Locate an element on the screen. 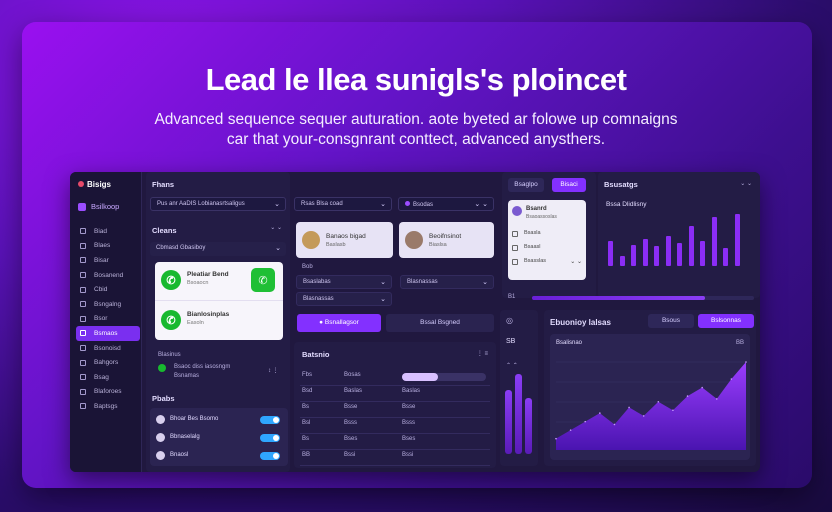 The image size is (832, 512). table-actions-icon: ⋮ ≡ is located at coordinates (482, 353).